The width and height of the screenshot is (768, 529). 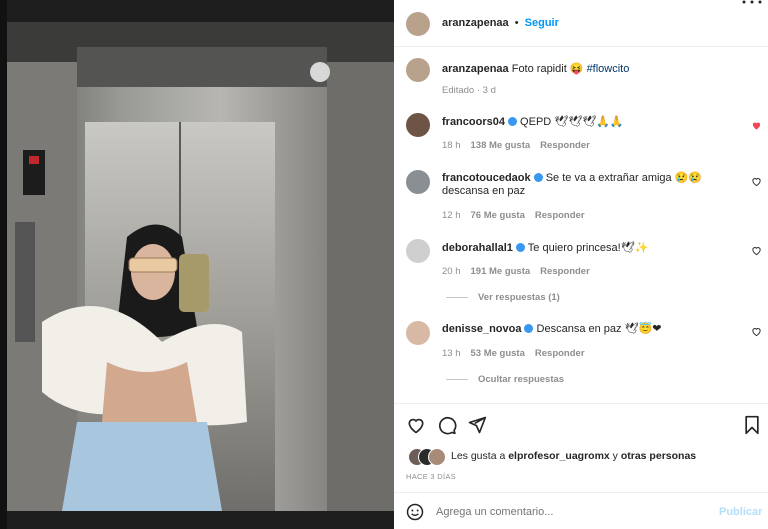 I want to click on emoji-icon, so click(x=415, y=512).